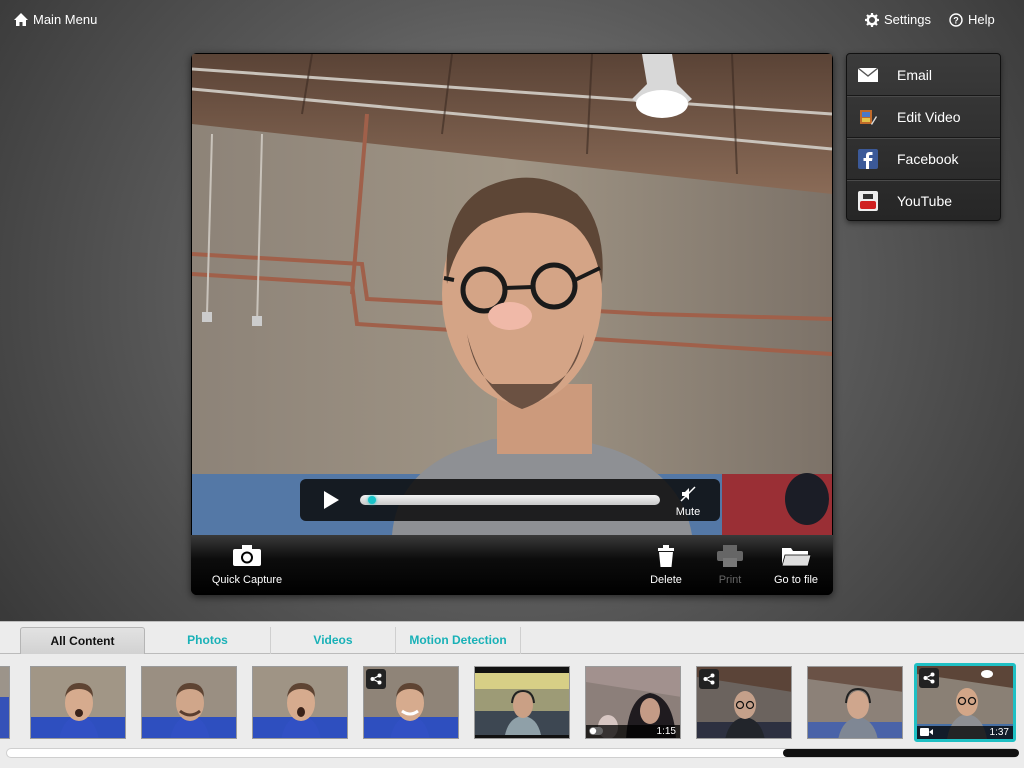 Image resolution: width=1024 pixels, height=768 pixels. I want to click on gear-icon, so click(872, 19).